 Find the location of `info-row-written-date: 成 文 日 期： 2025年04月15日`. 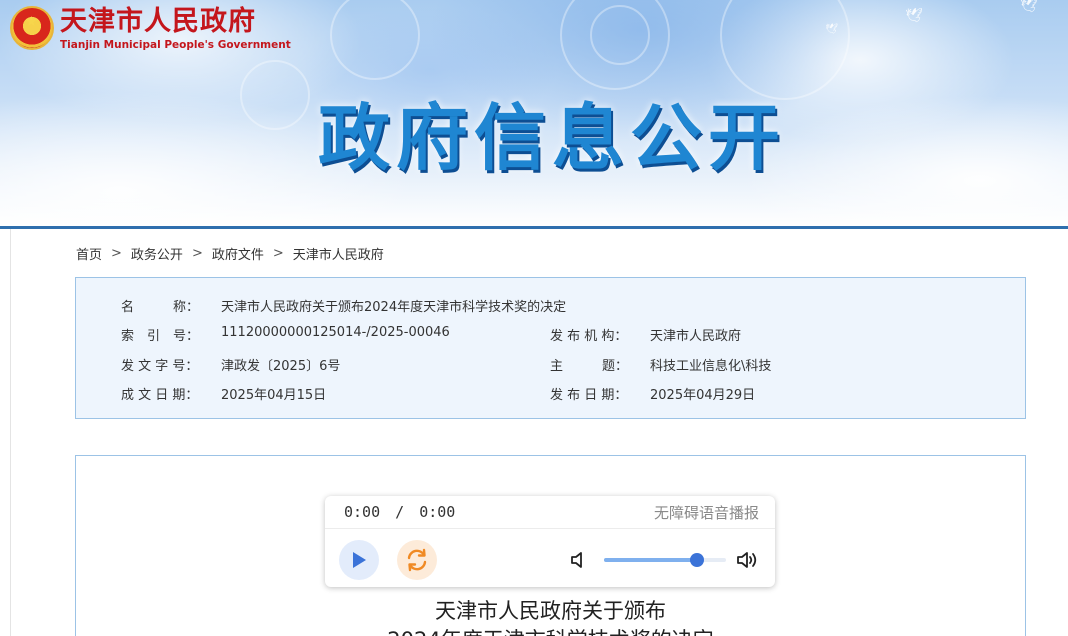

info-row-written-date: 成 文 日 期： 2025年04月15日 is located at coordinates (223, 393).